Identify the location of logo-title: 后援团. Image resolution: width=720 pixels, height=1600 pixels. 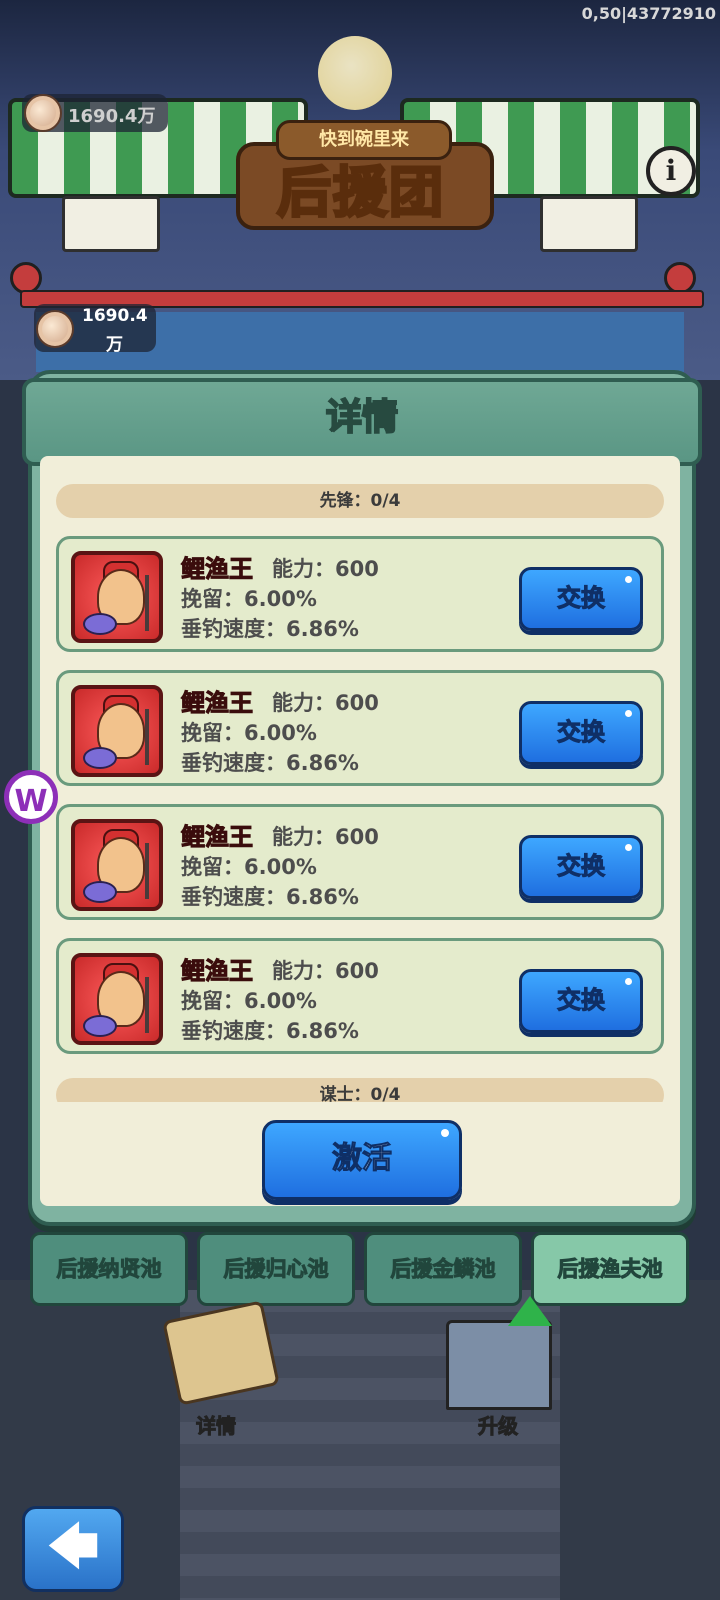
(360, 193).